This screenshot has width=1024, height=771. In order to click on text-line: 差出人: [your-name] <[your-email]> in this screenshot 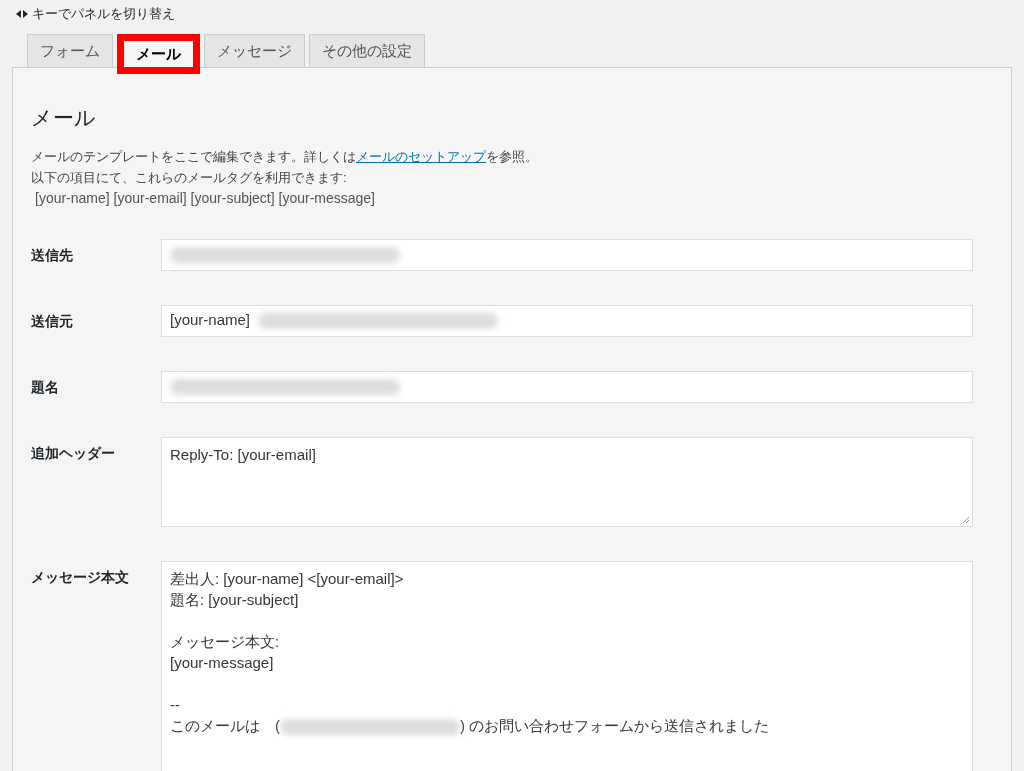, I will do `click(287, 578)`.